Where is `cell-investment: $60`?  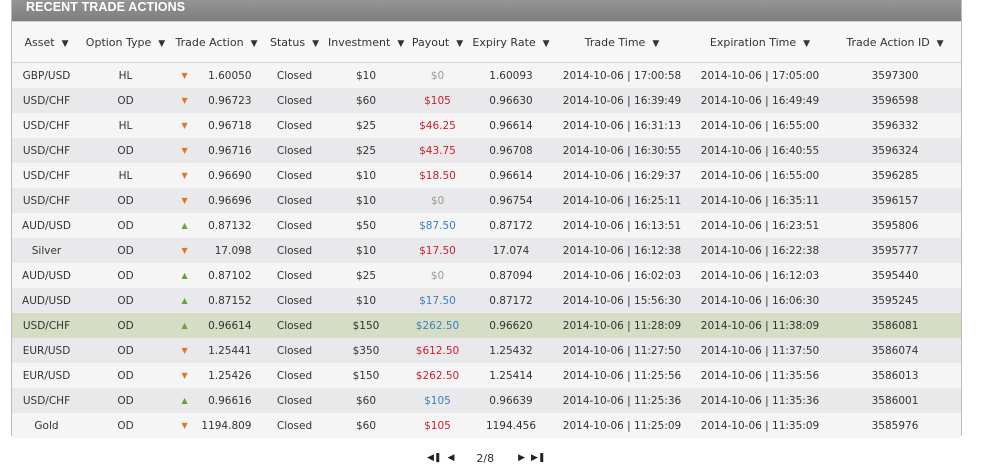
cell-investment: $60 is located at coordinates (366, 400).